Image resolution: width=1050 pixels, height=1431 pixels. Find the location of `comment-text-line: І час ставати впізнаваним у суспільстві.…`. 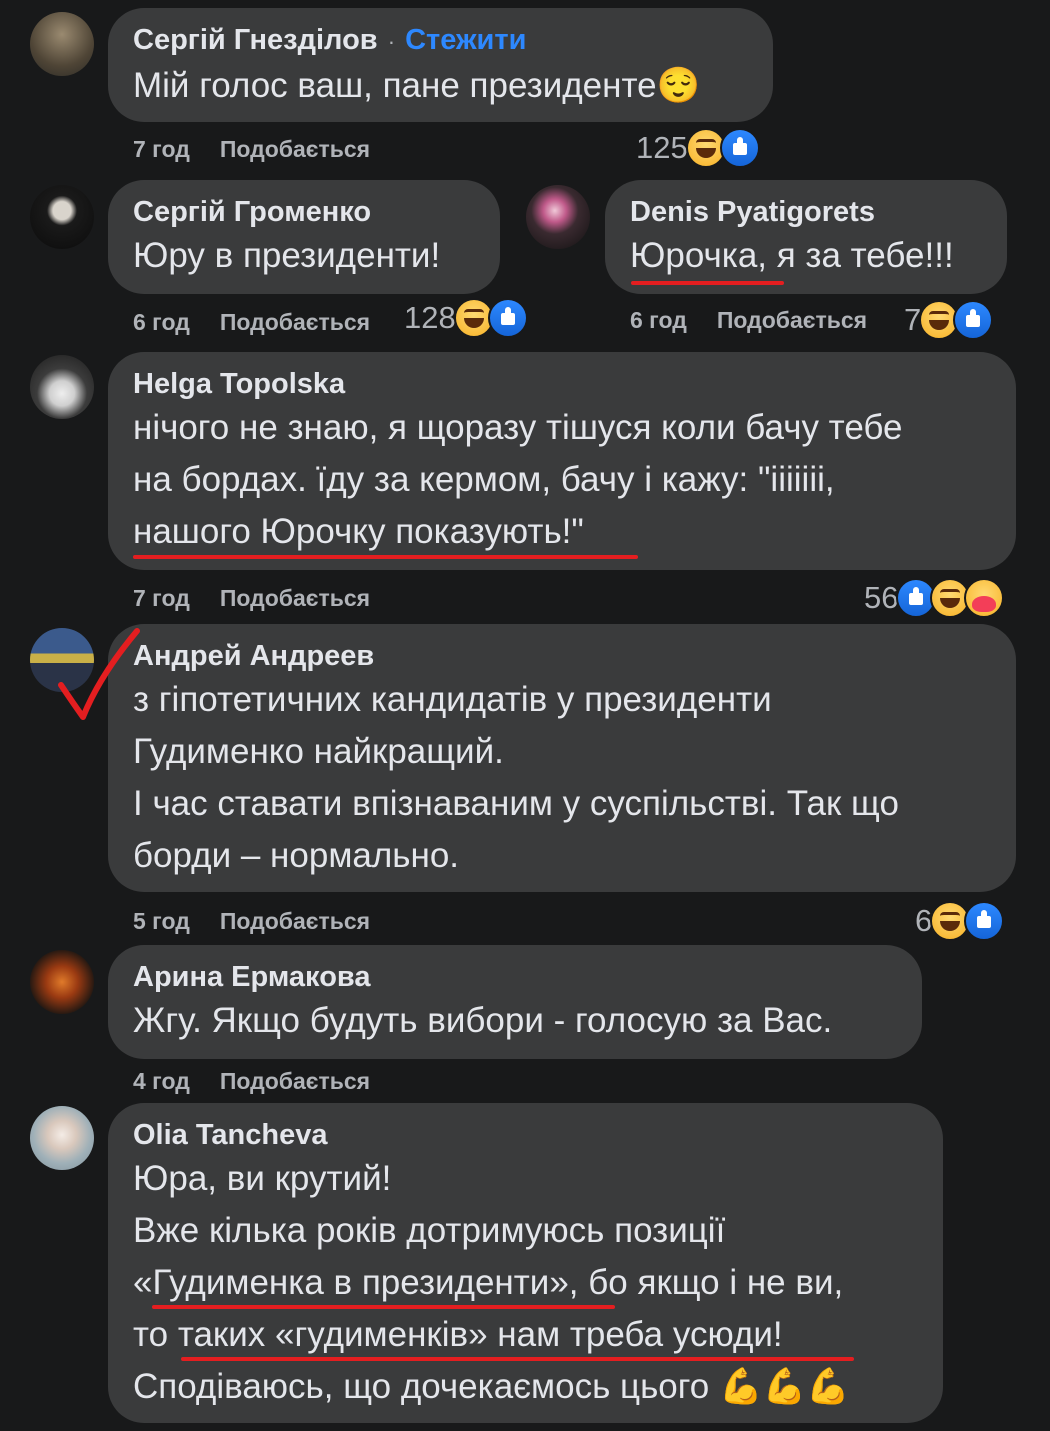

comment-text-line: І час ставати впізнаваним у суспільстві.… is located at coordinates (516, 803).